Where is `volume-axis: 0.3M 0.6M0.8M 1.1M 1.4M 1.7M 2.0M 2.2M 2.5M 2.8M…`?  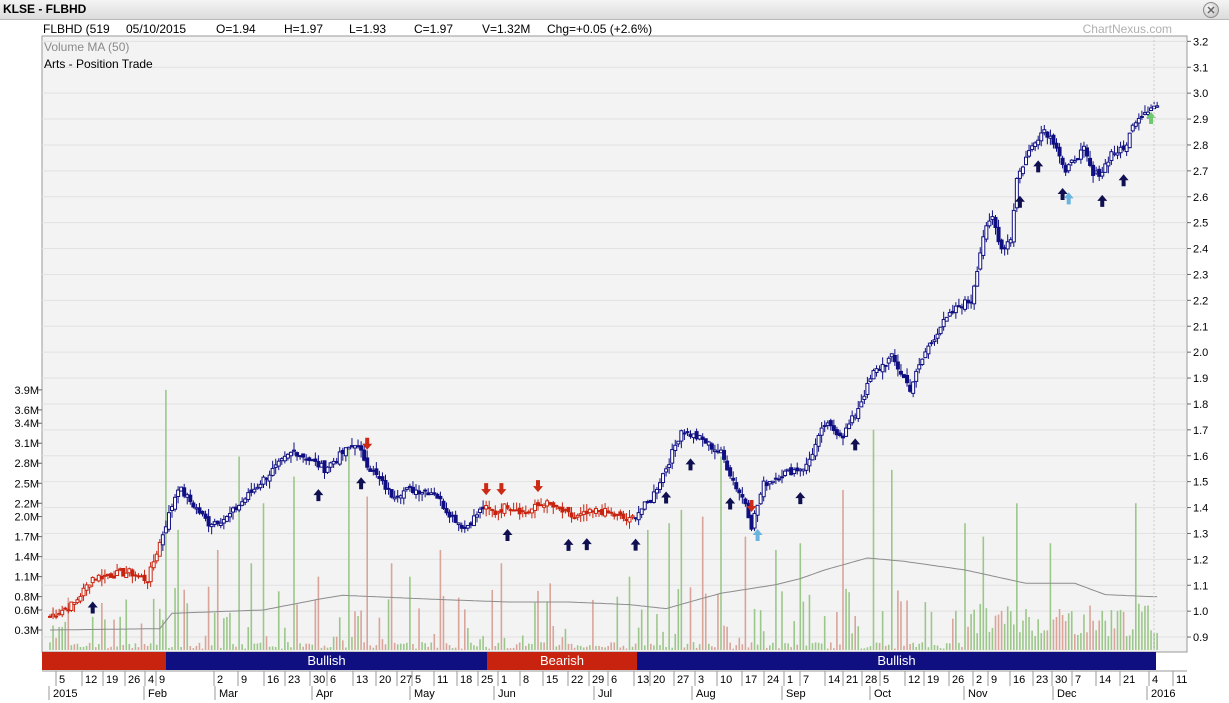 volume-axis: 0.3M 0.6M0.8M 1.1M 1.4M 1.7M 2.0M 2.2M 2.5M 2.8M… is located at coordinates (28, 511).